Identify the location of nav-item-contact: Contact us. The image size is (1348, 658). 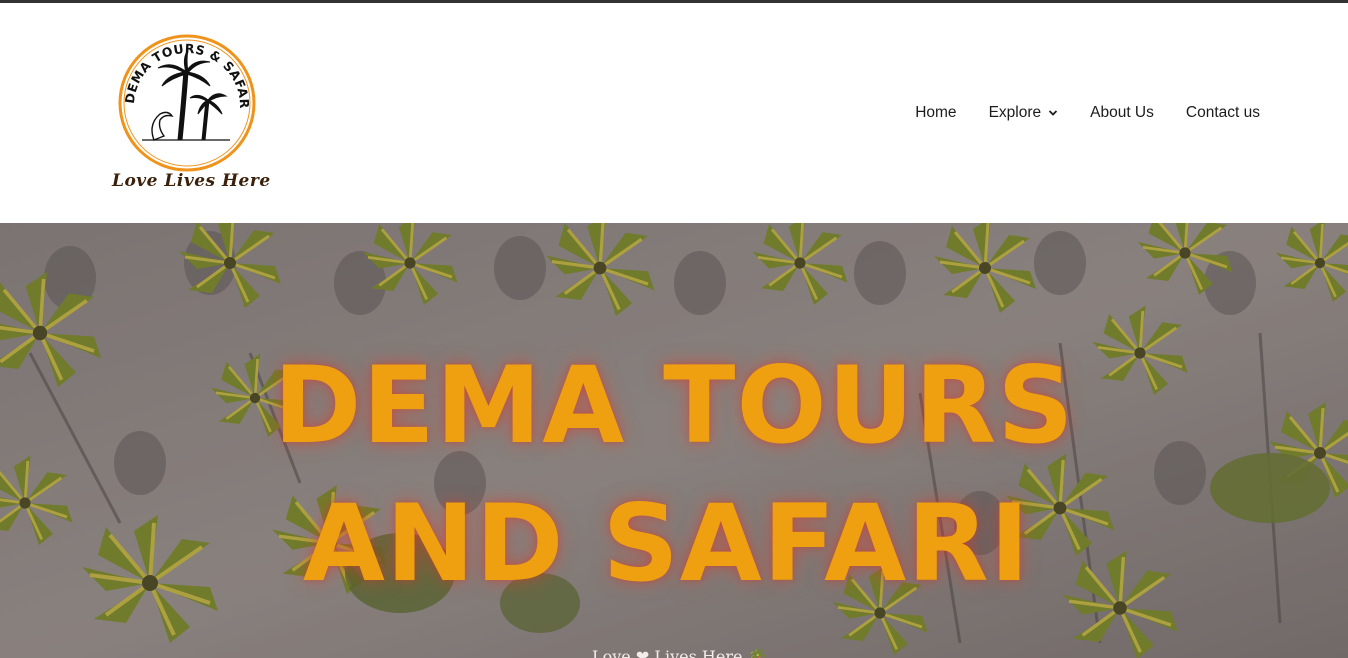
(1223, 113).